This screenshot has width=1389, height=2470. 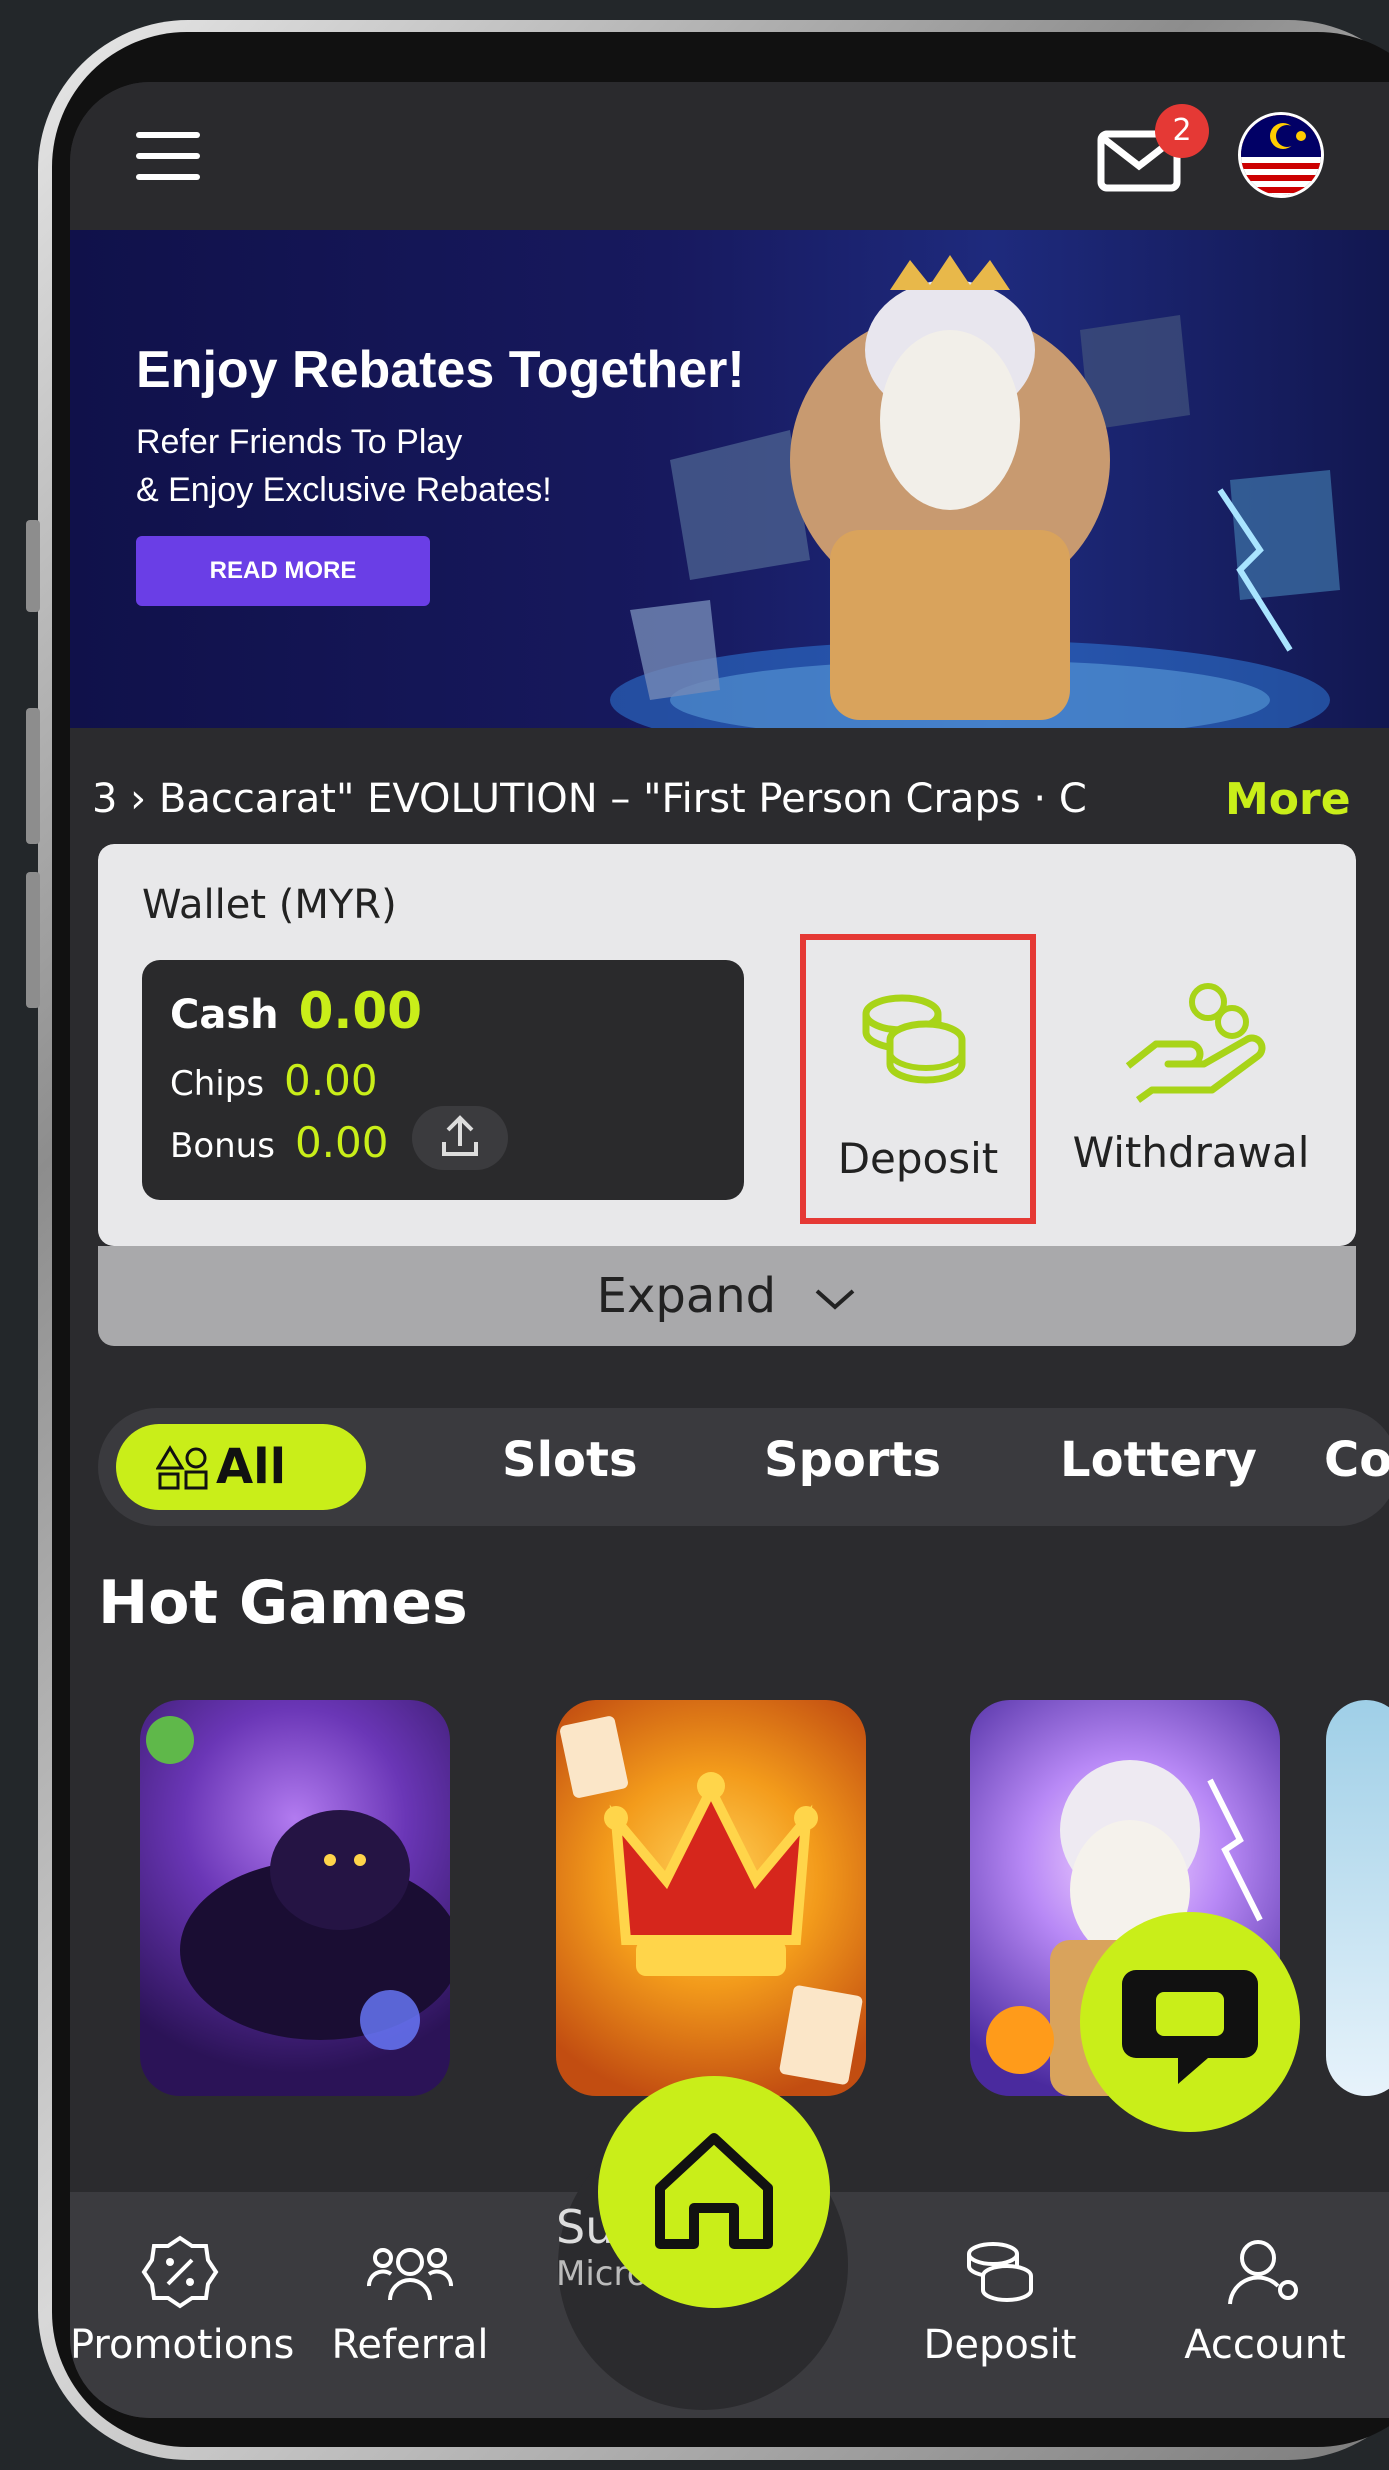 I want to click on nav-promotions: Promotions, so click(x=182, y=2300).